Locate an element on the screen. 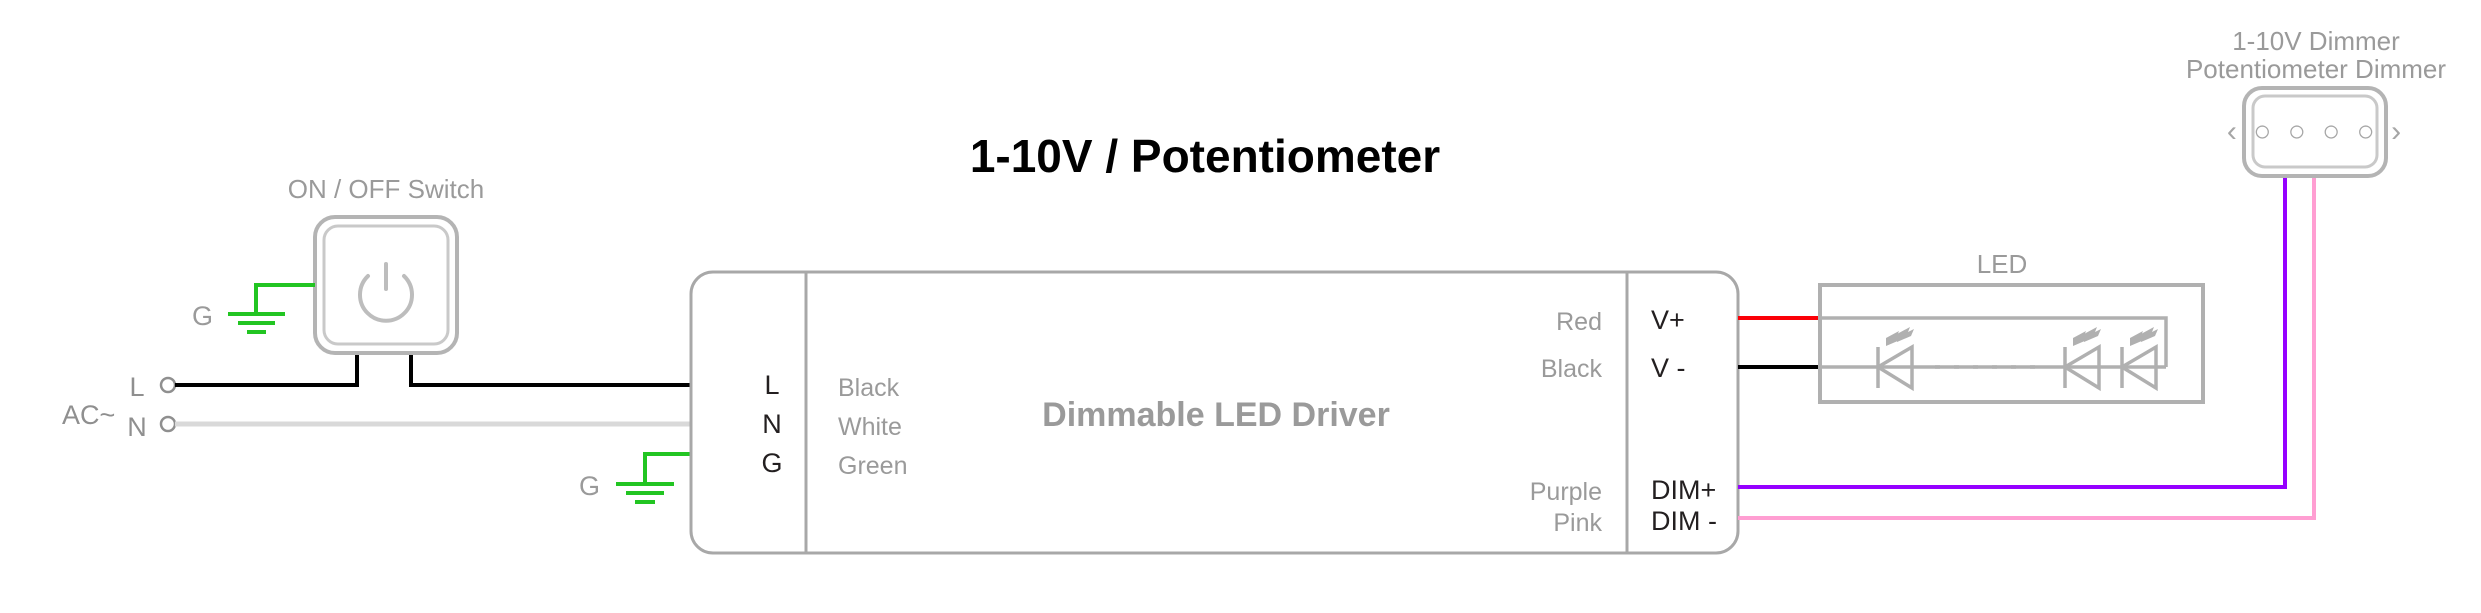  driver-output-color-black: Black is located at coordinates (1572, 369).